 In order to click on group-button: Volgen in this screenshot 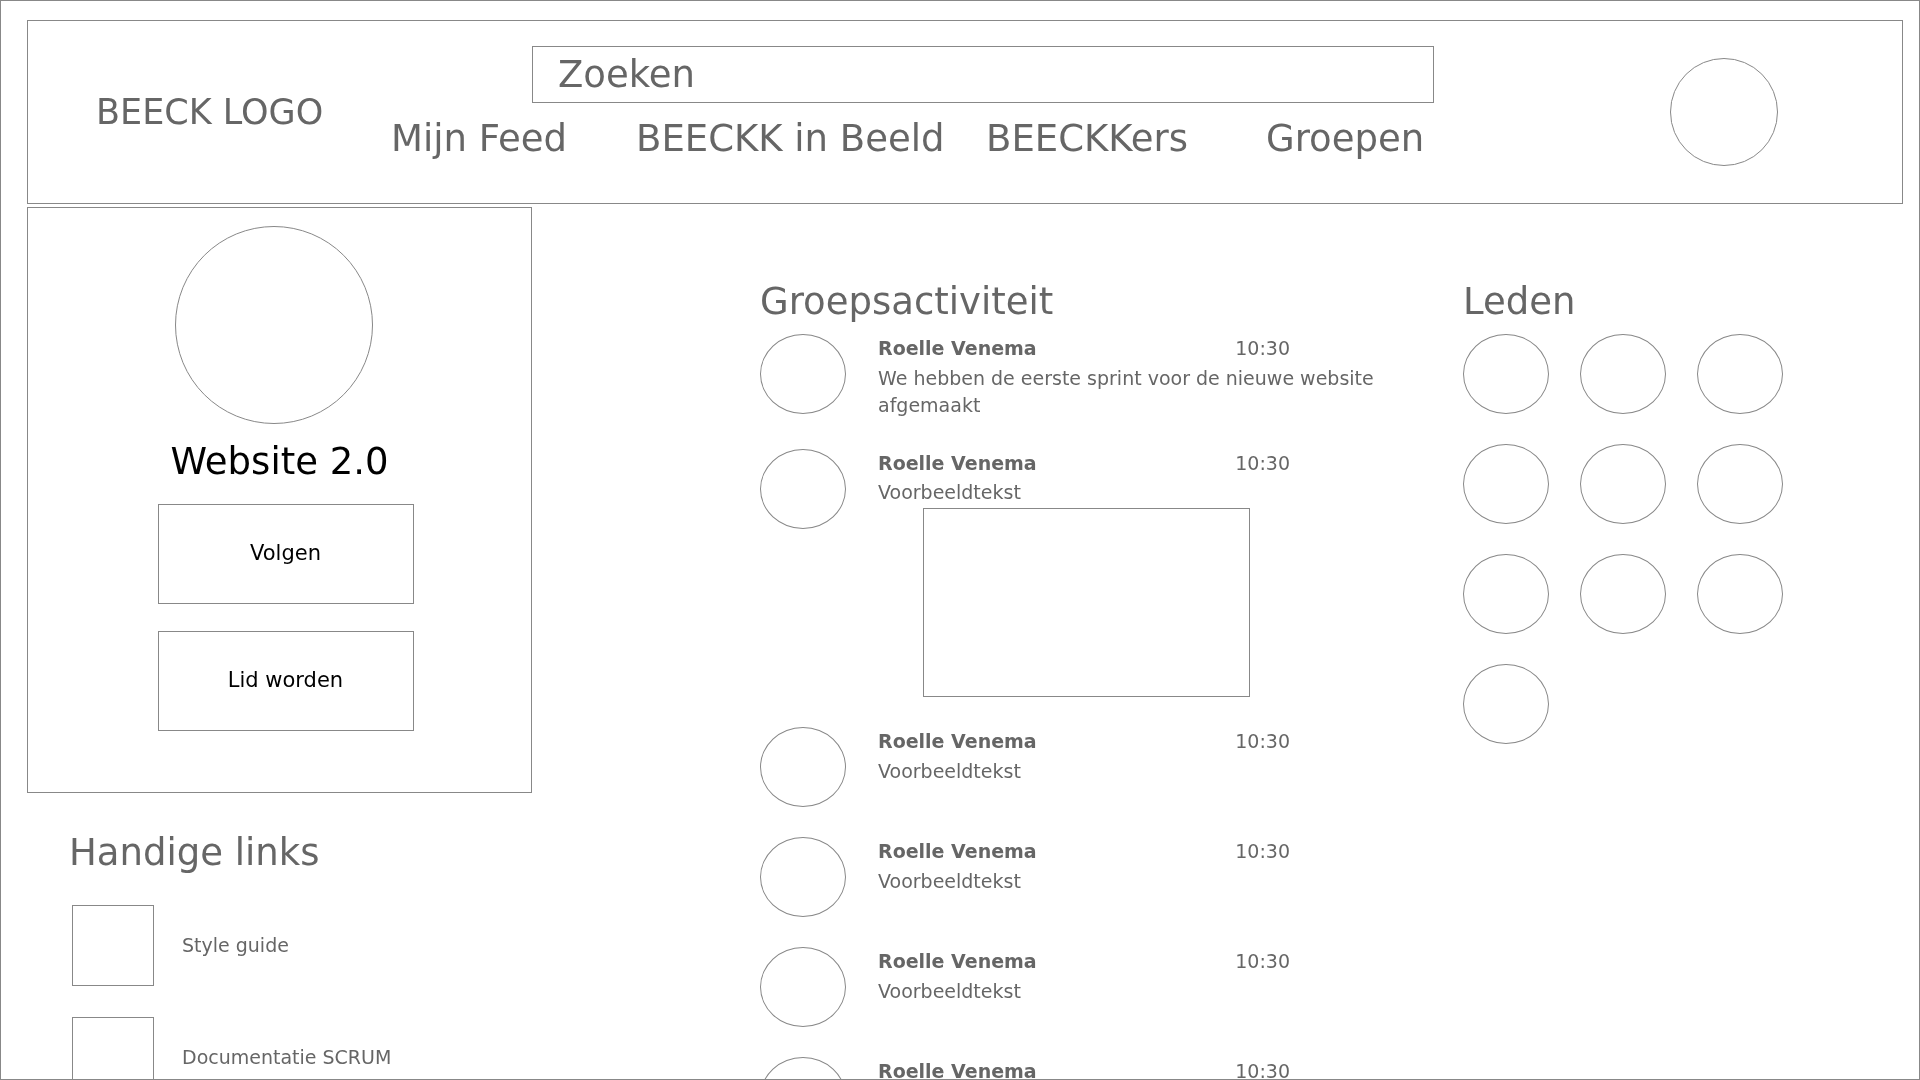, I will do `click(285, 553)`.